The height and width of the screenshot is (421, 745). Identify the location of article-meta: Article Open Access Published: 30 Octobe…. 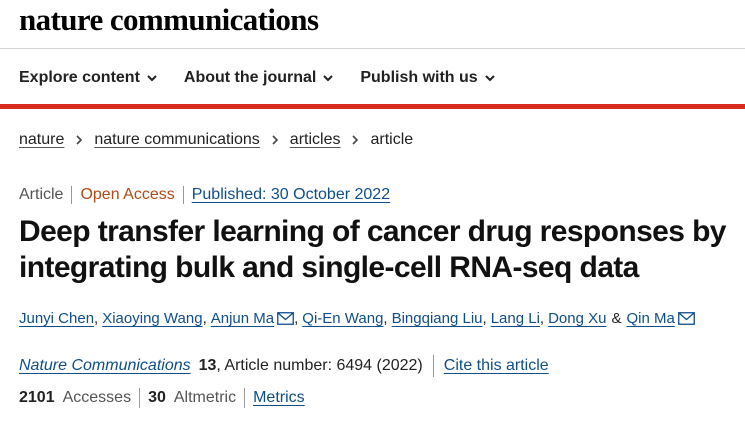
(204, 195).